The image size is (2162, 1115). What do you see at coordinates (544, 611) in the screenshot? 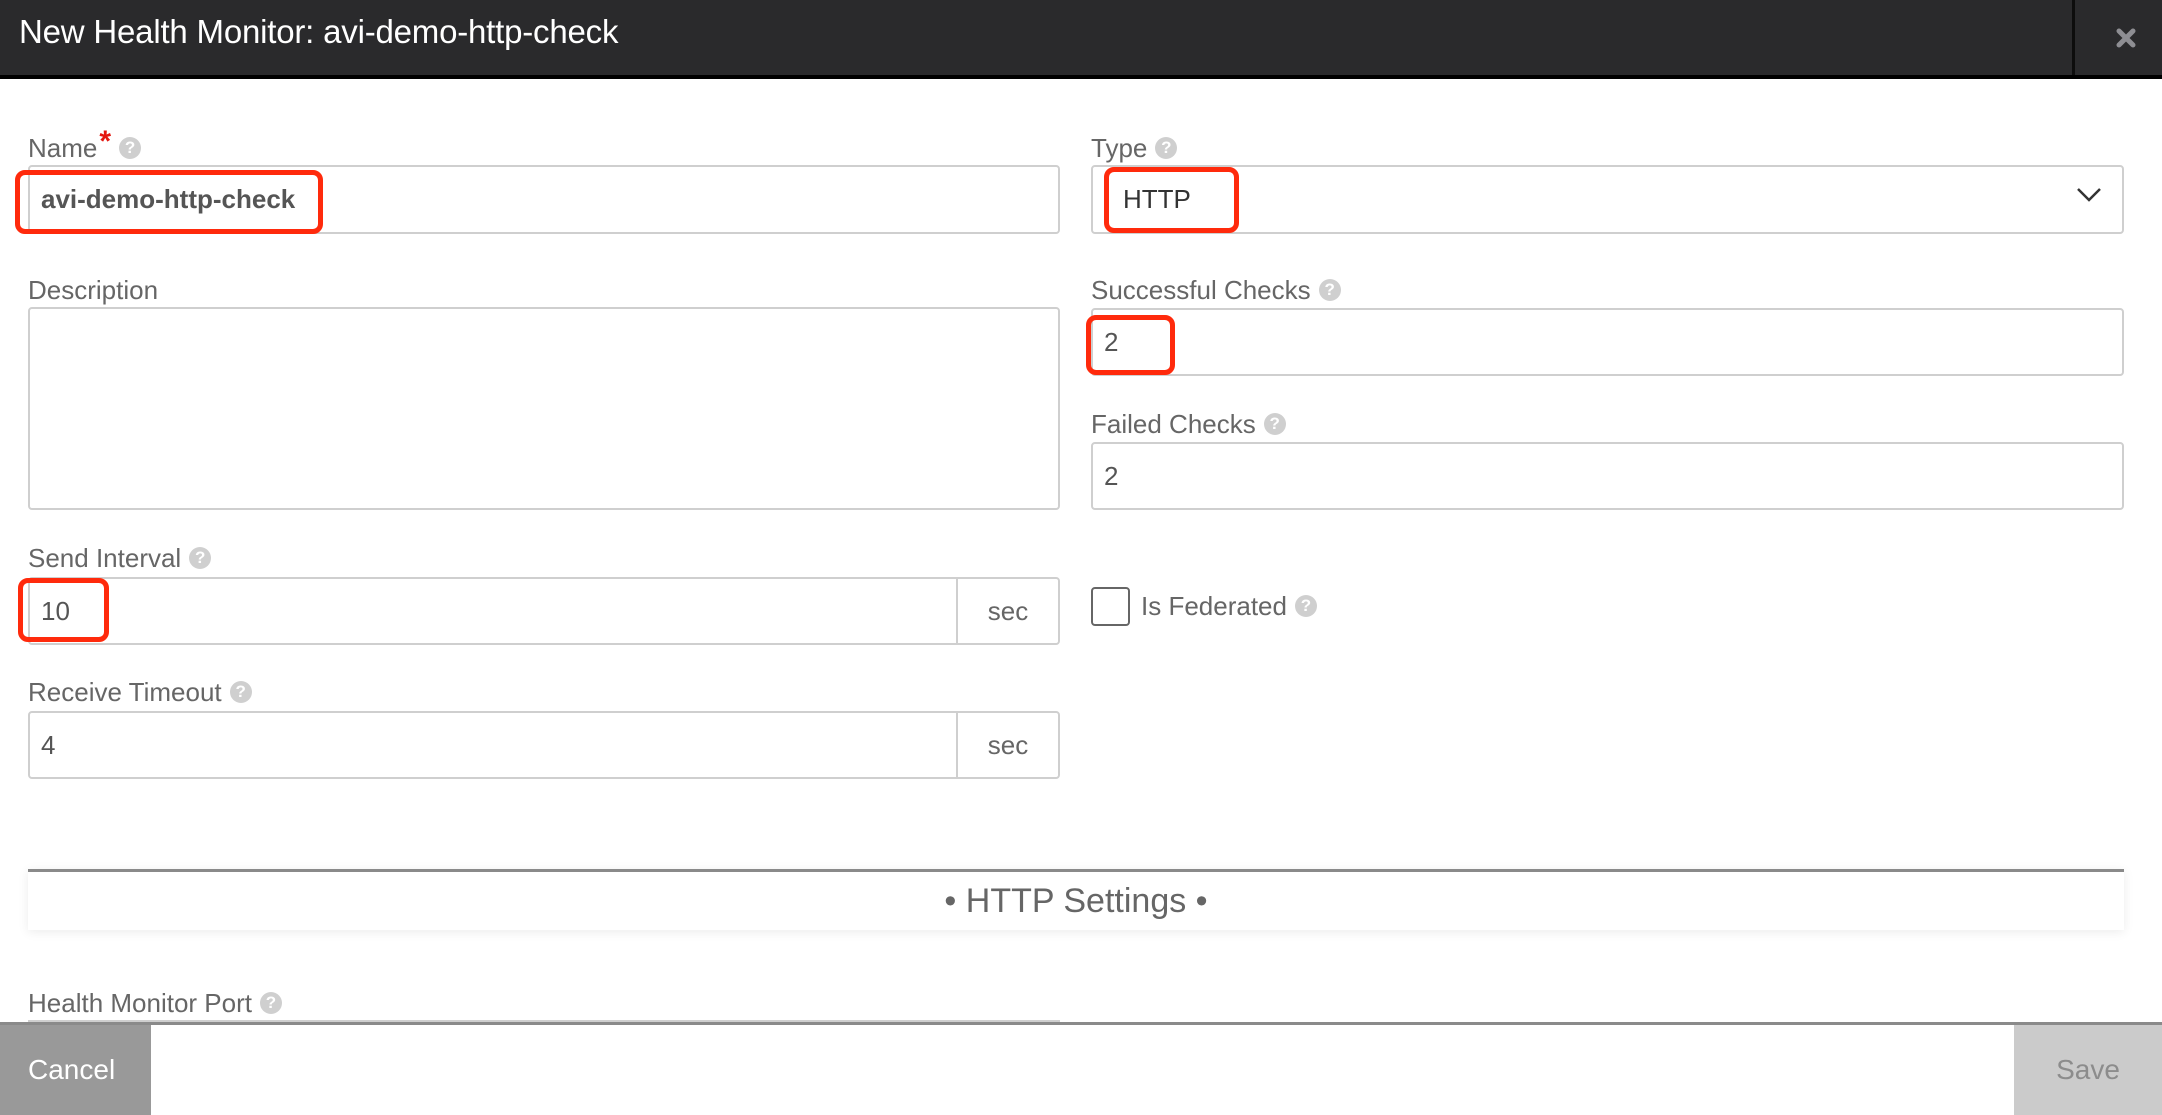
I see `send-interval-input: 10 sec` at bounding box center [544, 611].